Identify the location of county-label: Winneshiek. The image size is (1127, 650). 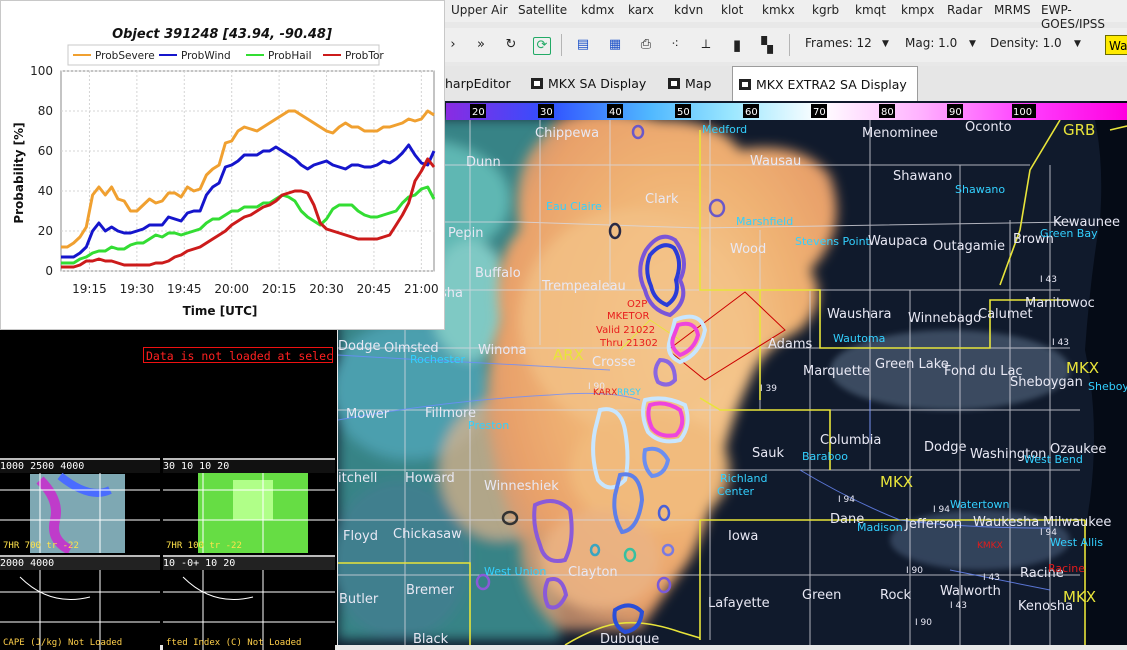
(521, 486).